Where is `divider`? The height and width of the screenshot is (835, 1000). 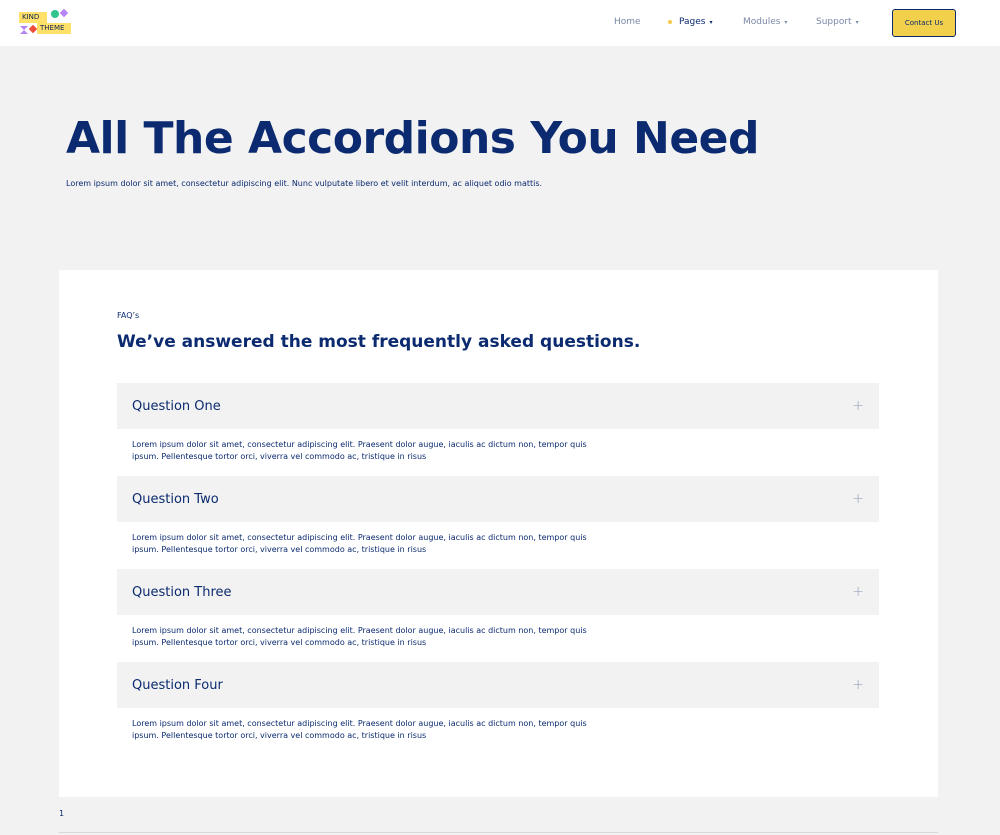
divider is located at coordinates (498, 832).